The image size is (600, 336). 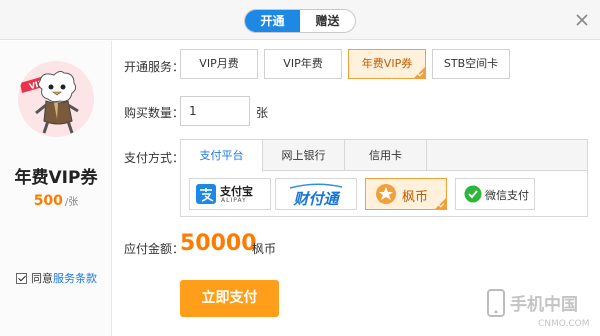 I want to click on watermark-title: 手机中国, so click(x=544, y=304).